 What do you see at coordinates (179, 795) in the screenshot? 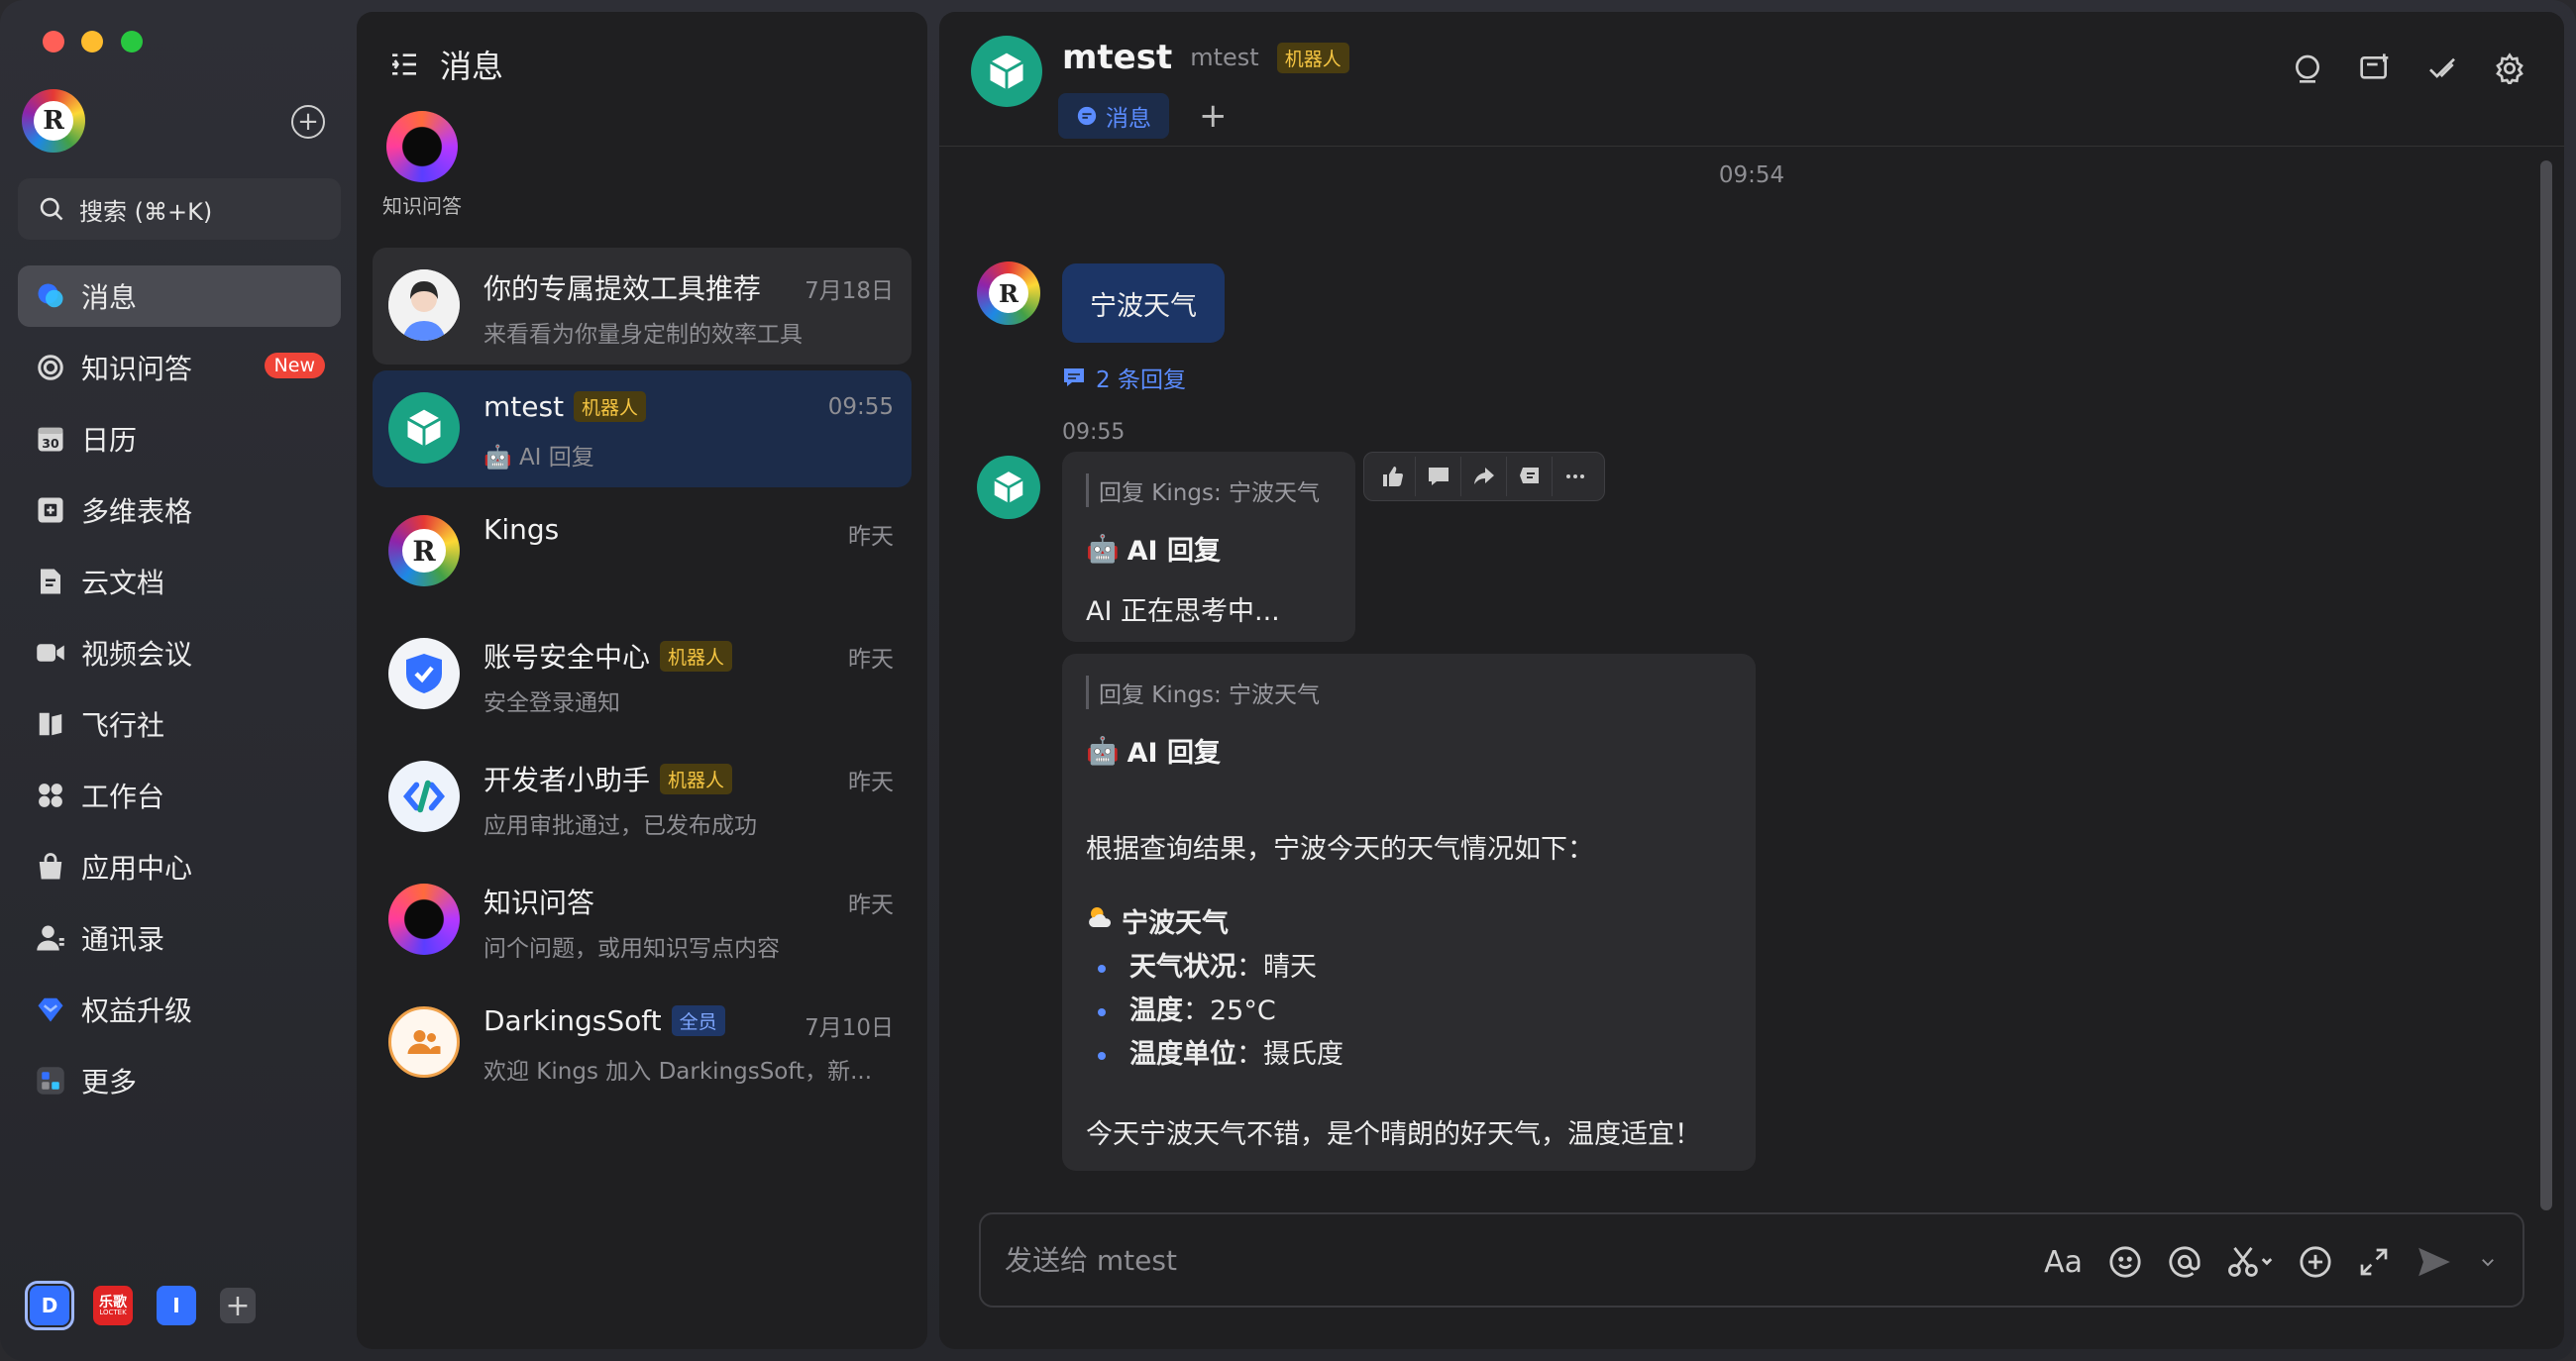
I see `sidebar-item-workplace: 工作台` at bounding box center [179, 795].